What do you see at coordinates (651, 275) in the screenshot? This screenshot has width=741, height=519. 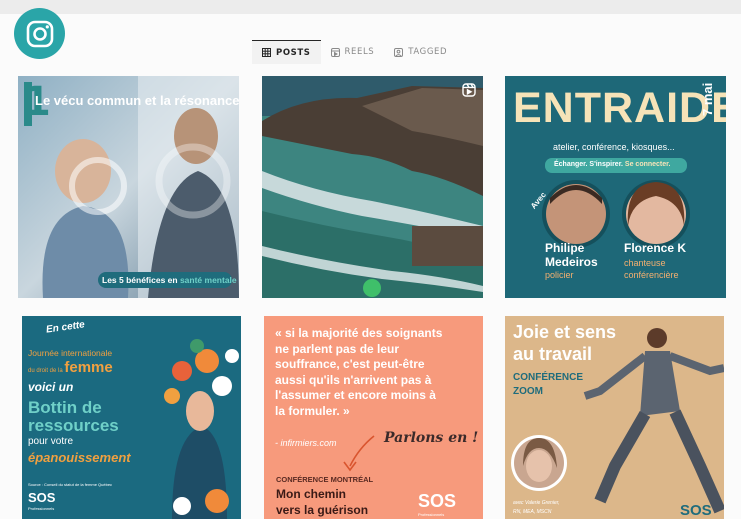 I see `speaker-2-role-line2: conférencière` at bounding box center [651, 275].